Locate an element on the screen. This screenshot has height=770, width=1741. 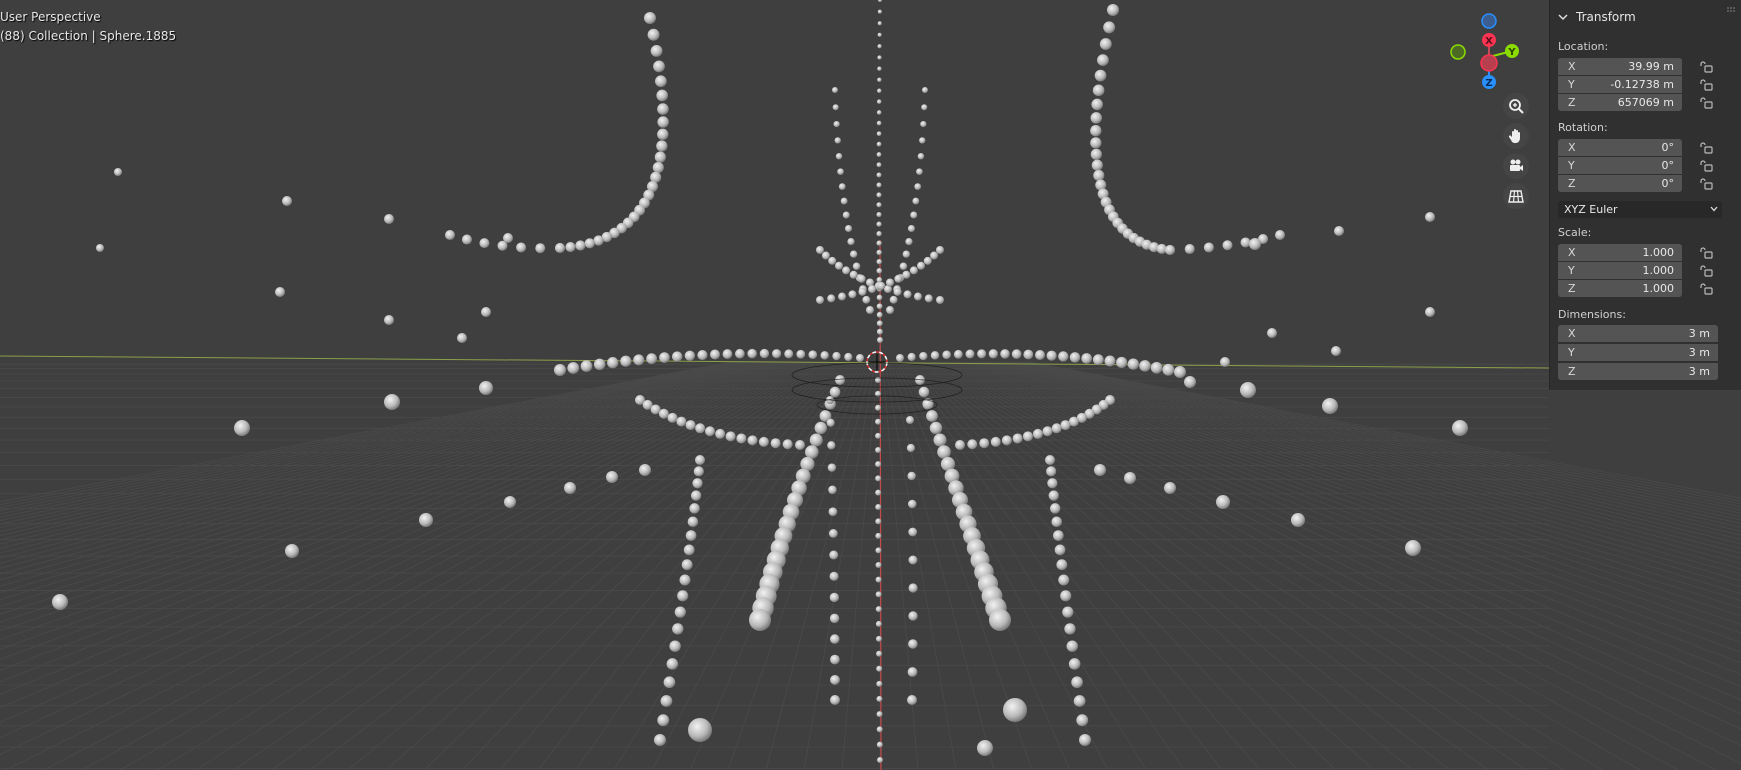
chevron-down-icon is located at coordinates (1563, 17).